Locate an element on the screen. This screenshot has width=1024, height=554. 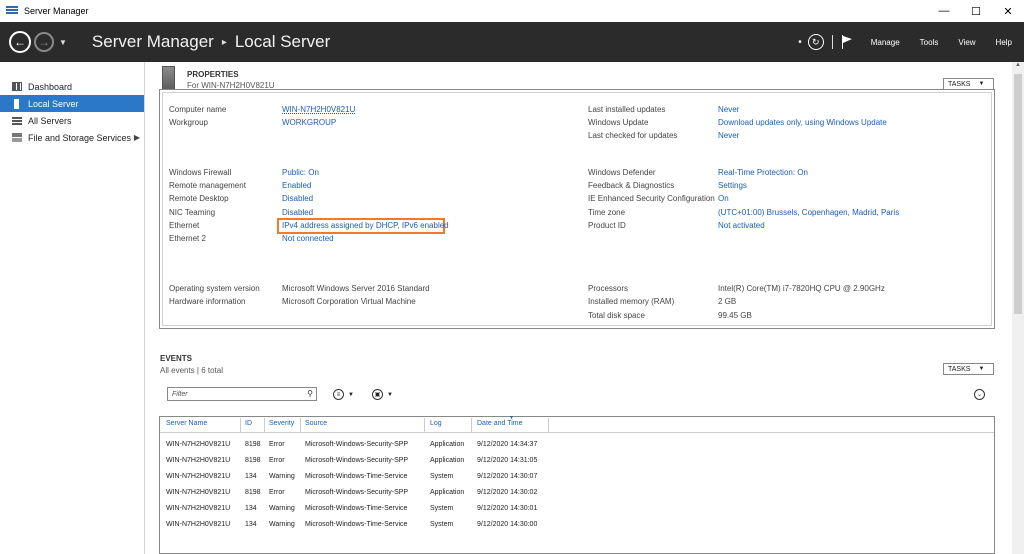
prop-label: Remote Desktop is located at coordinates (199, 198).